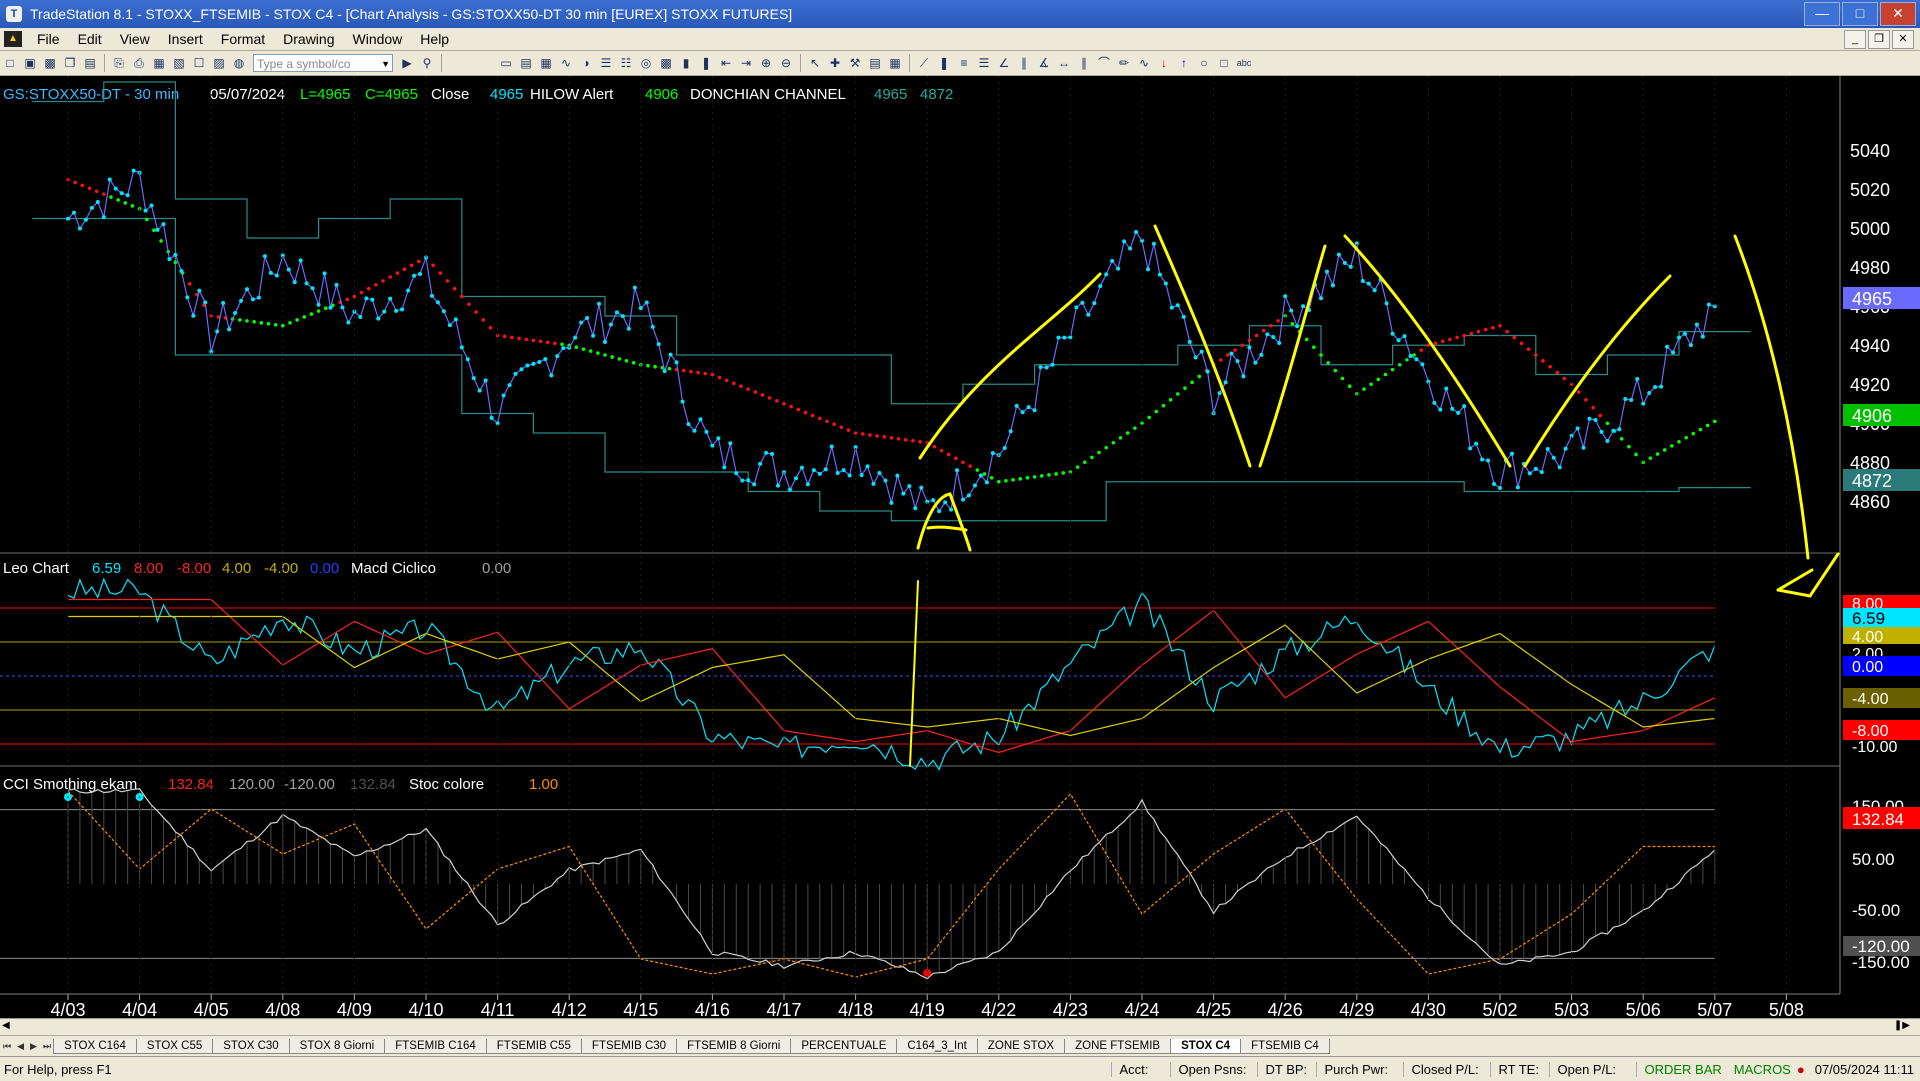 This screenshot has height=1081, width=1920. Describe the element at coordinates (1064, 63) in the screenshot. I see `extension-icon: ↔` at that location.